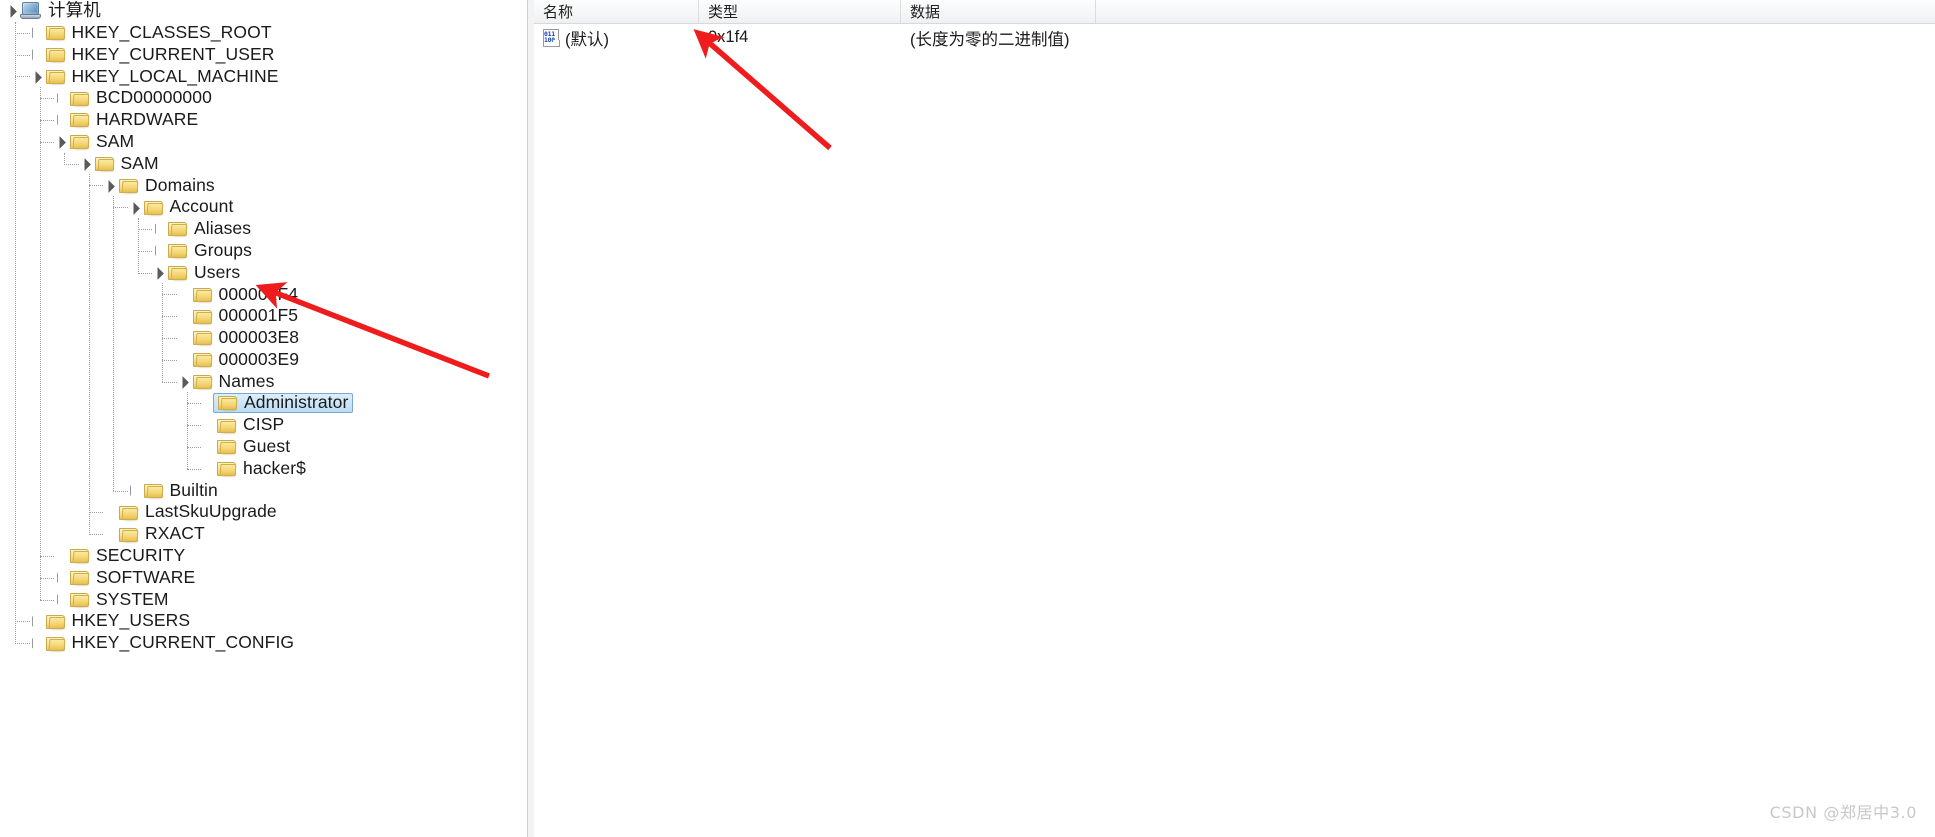  Describe the element at coordinates (263, 273) in the screenshot. I see `tree-item-users: Users` at that location.